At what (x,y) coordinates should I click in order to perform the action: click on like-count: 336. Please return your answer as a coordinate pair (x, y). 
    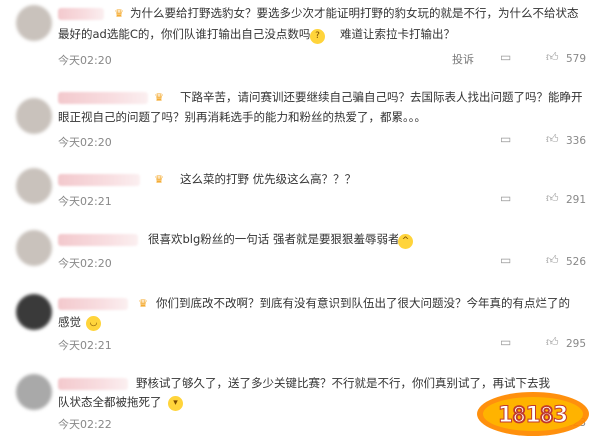
    Looking at the image, I should click on (576, 141).